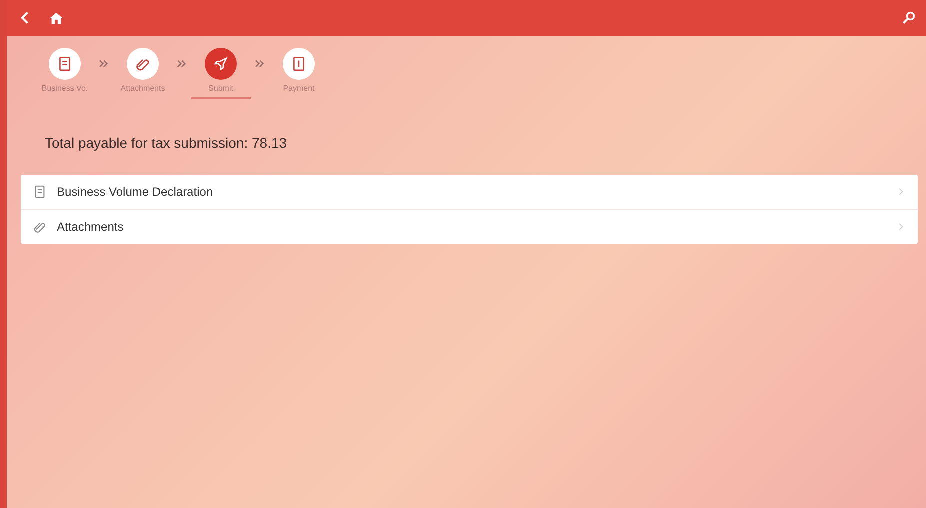 The width and height of the screenshot is (926, 508). What do you see at coordinates (299, 73) in the screenshot?
I see `step-tab: Payment` at bounding box center [299, 73].